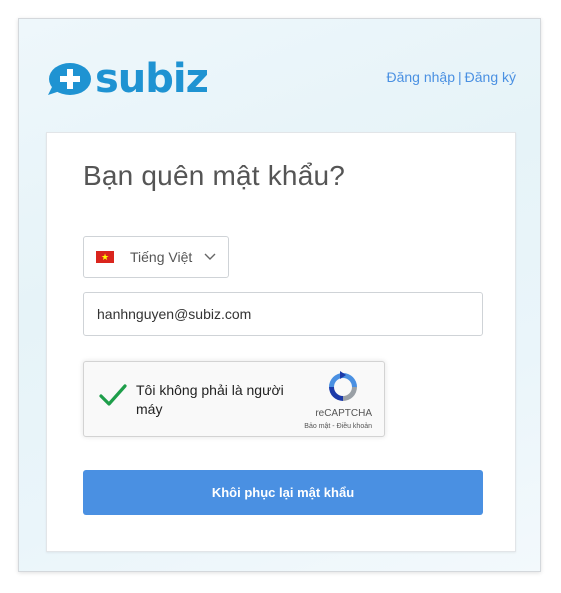  What do you see at coordinates (490, 77) in the screenshot?
I see `register-link: Đăng ký` at bounding box center [490, 77].